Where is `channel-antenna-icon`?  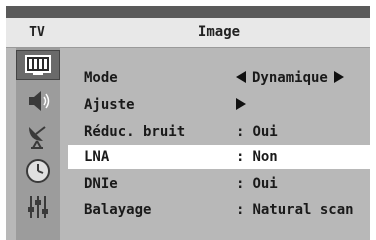
channel-antenna-icon is located at coordinates (38, 137).